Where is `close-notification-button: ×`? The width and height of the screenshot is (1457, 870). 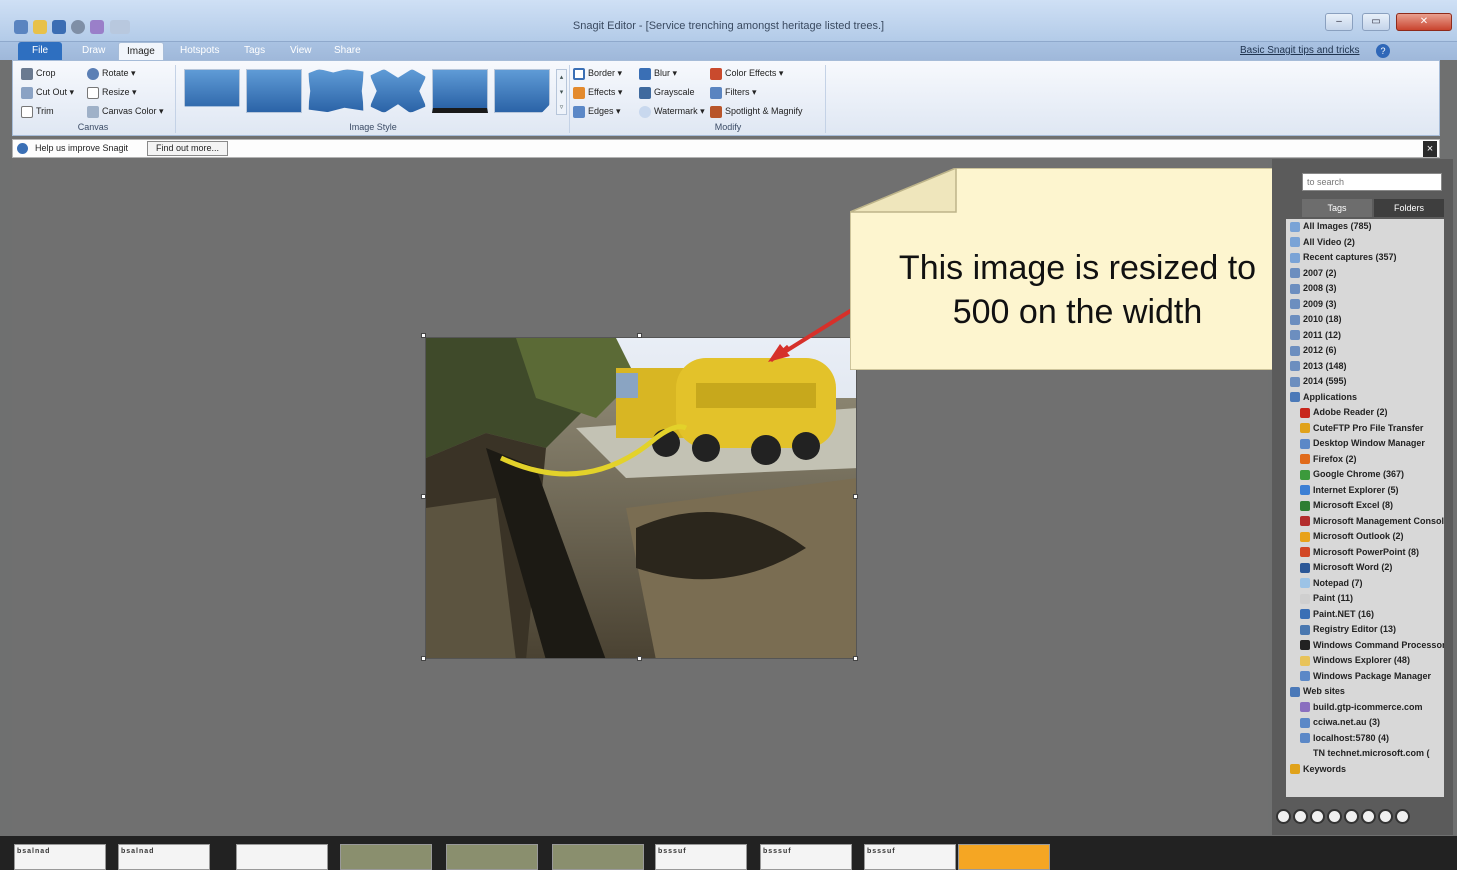
close-notification-button: × is located at coordinates (1430, 149).